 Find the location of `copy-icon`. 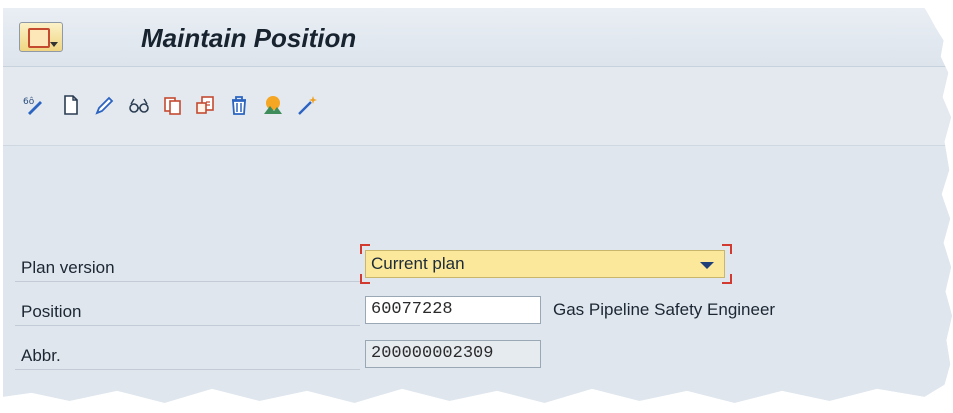

copy-icon is located at coordinates (173, 105).